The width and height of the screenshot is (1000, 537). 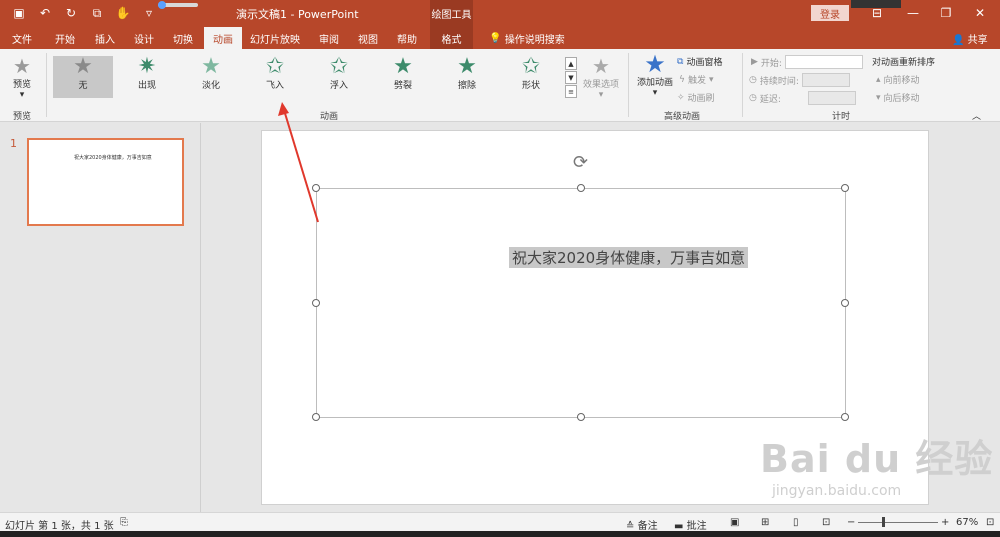 I want to click on person-icon: 👤, so click(x=958, y=40).